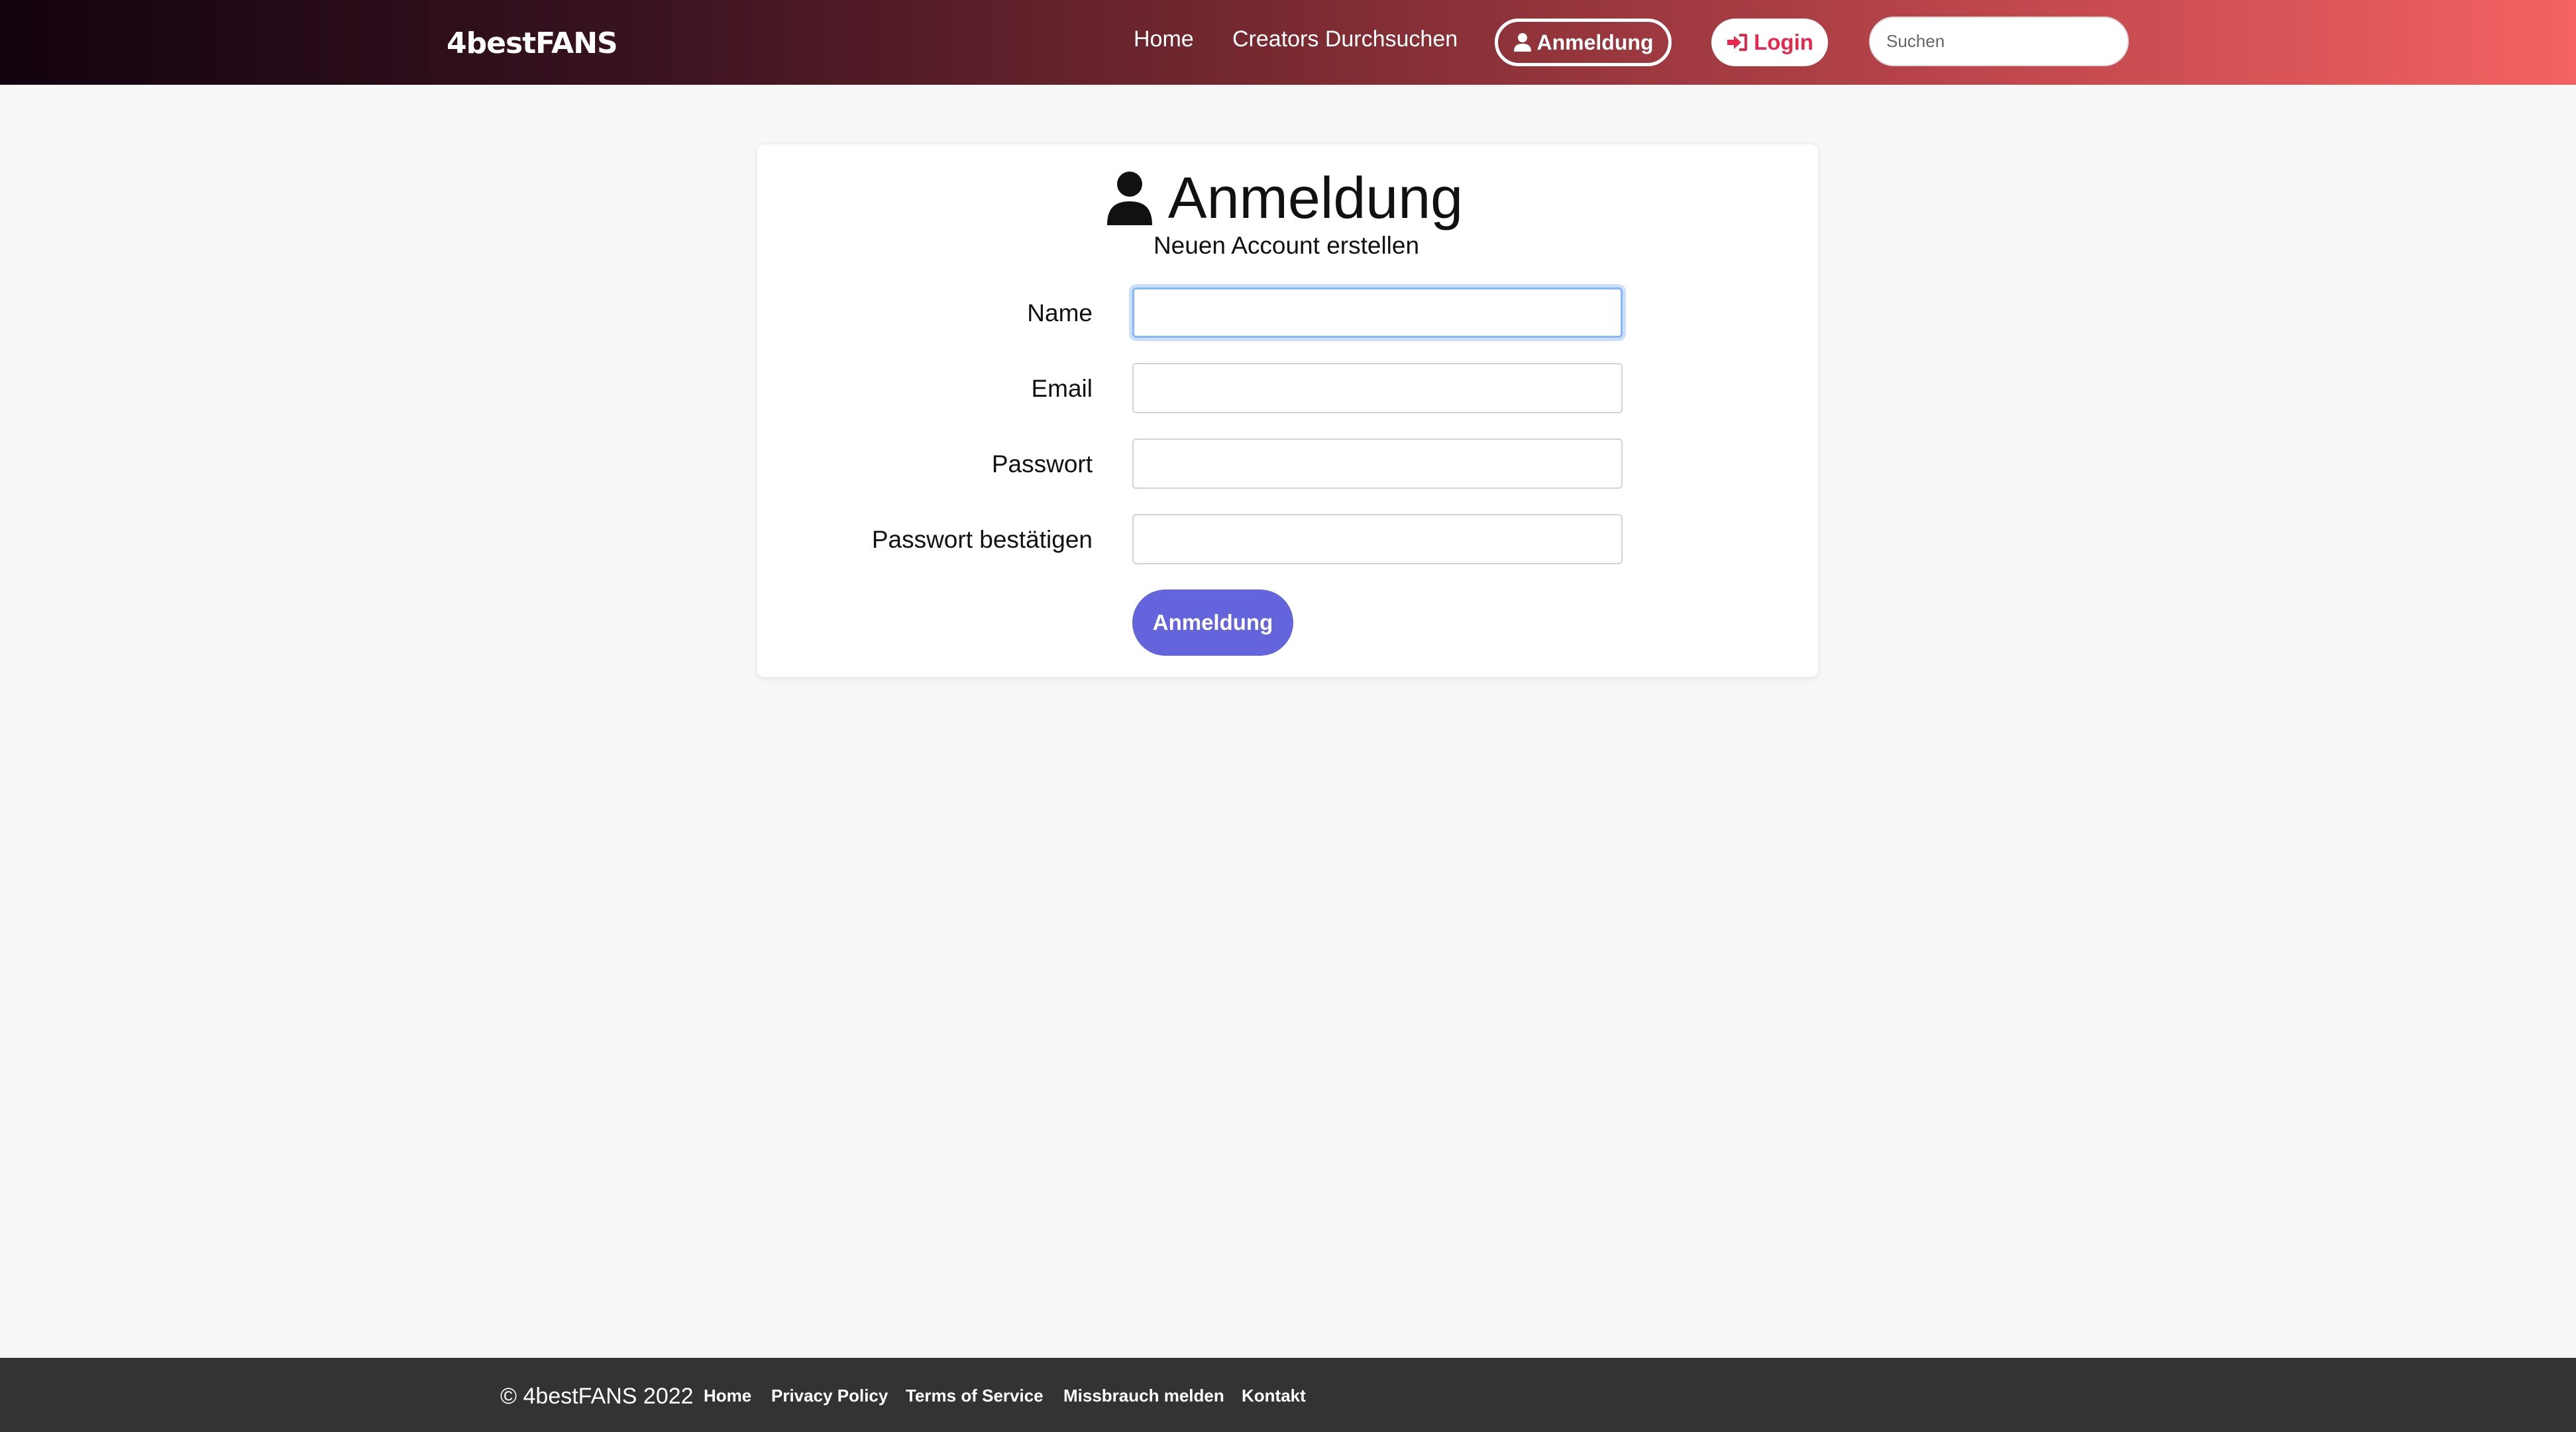 This screenshot has width=2576, height=1432. What do you see at coordinates (1378, 463) in the screenshot?
I see `password-field` at bounding box center [1378, 463].